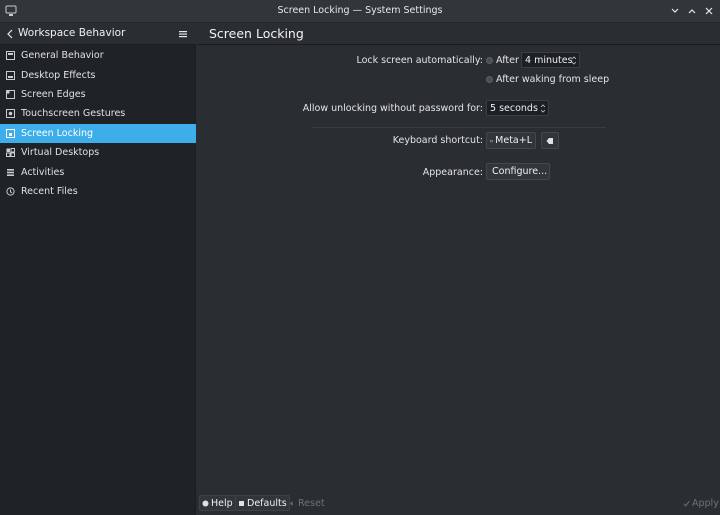  I want to click on sidebar-item-label: General Behavior, so click(62, 56).